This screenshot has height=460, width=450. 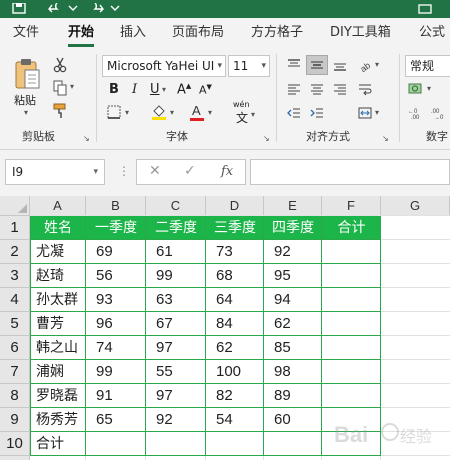 I want to click on phonetic-guide-icon: wén, so click(x=241, y=104).